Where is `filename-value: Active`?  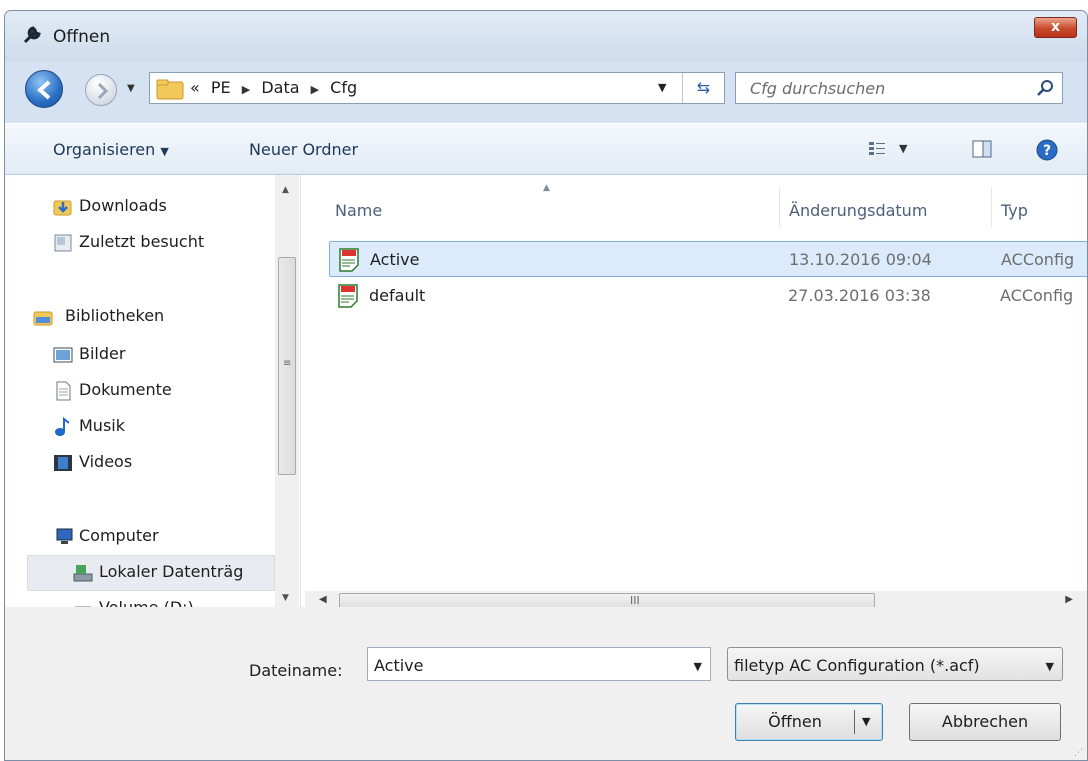 filename-value: Active is located at coordinates (399, 665).